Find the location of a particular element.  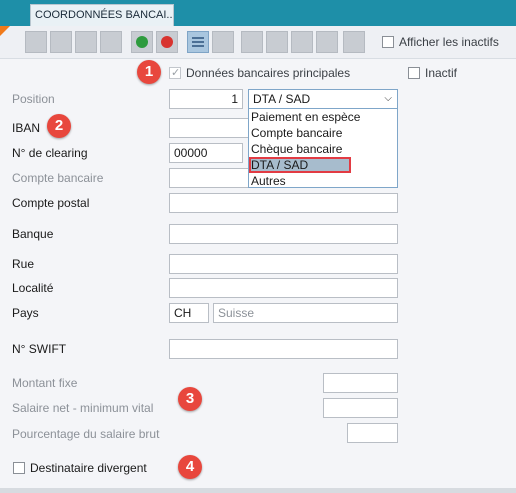

option-dta-sad: DTA / SAD is located at coordinates (300, 165).